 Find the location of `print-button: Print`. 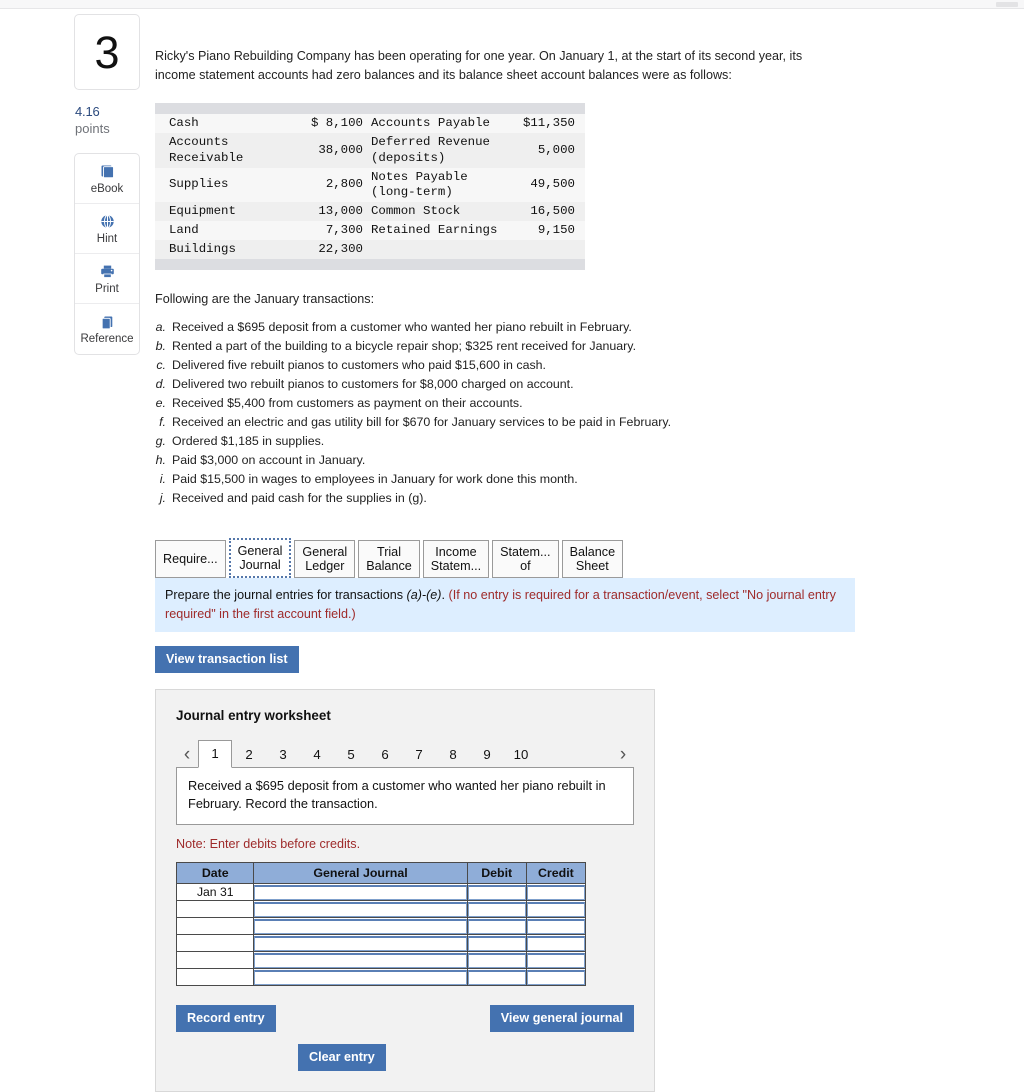

print-button: Print is located at coordinates (107, 279).